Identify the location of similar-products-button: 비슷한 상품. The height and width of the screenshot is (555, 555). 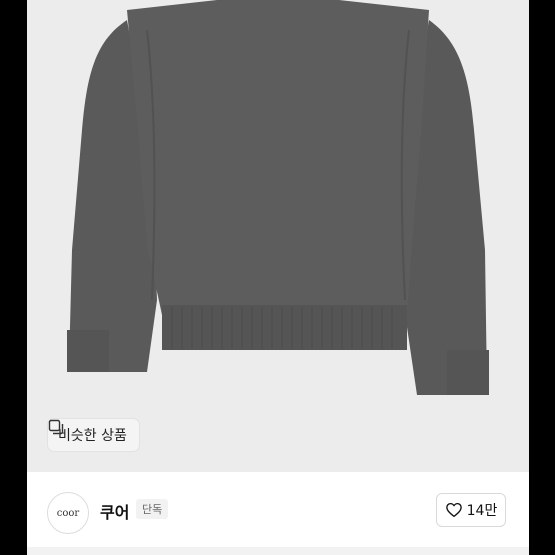
(93, 435).